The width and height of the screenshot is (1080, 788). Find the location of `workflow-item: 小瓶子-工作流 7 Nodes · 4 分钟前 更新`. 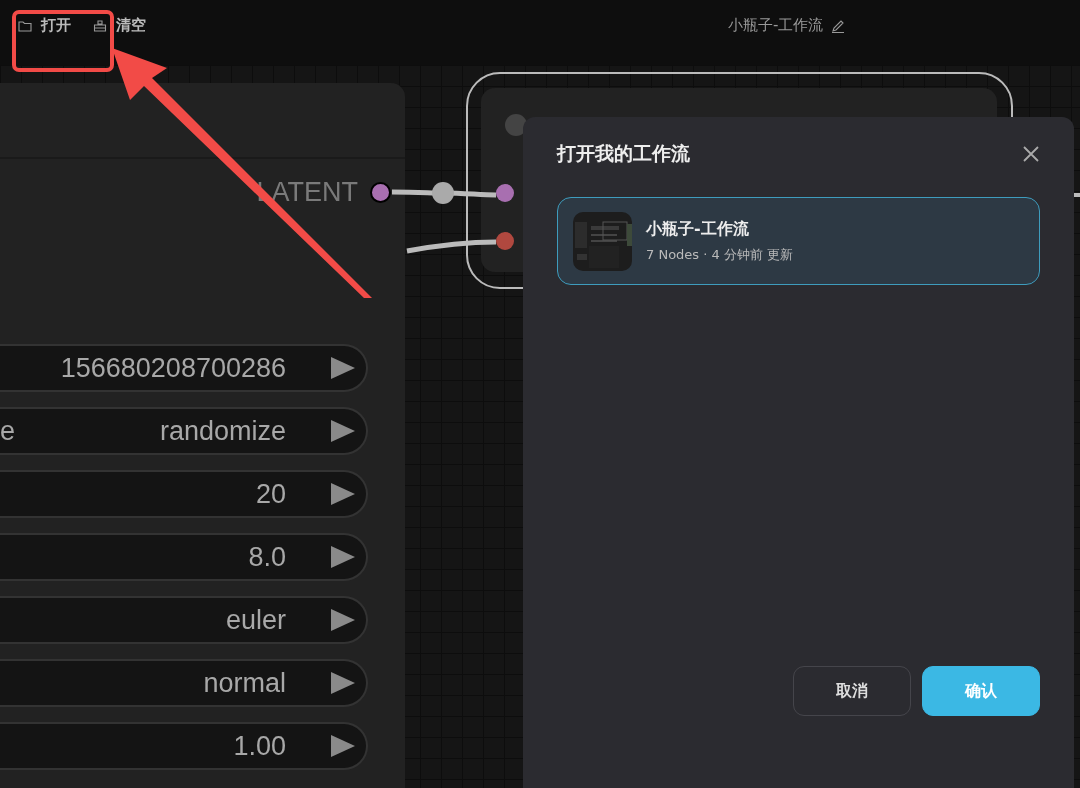

workflow-item: 小瓶子-工作流 7 Nodes · 4 分钟前 更新 is located at coordinates (798, 241).